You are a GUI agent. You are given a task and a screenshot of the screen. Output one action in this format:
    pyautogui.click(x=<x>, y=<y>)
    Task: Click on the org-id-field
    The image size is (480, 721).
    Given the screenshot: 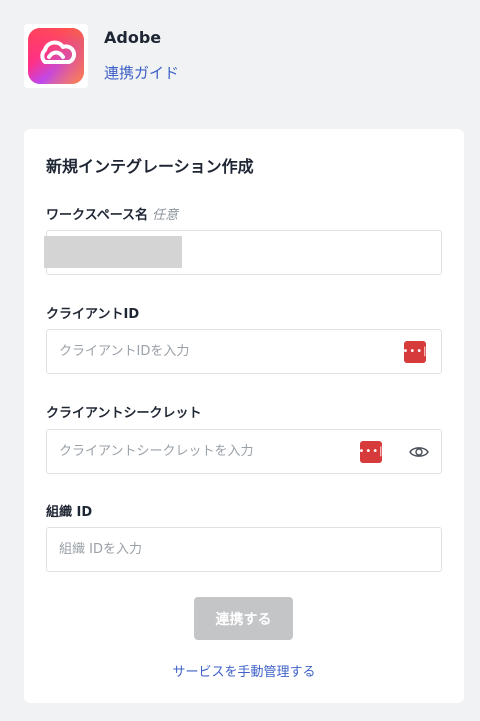 What is the action you would take?
    pyautogui.click(x=219, y=549)
    